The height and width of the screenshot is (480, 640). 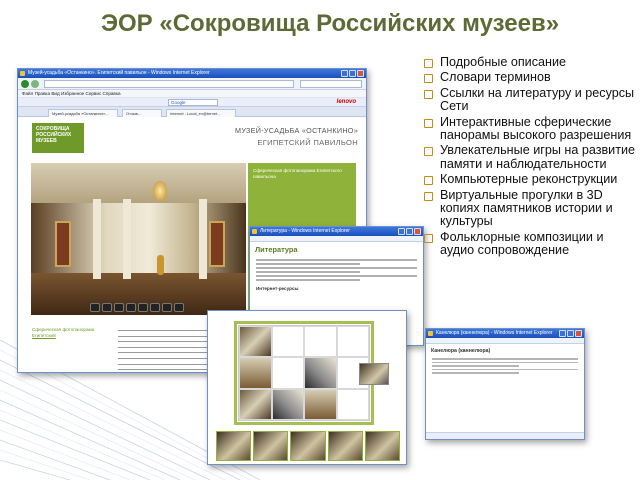 I want to click on browser-search-field, so click(x=331, y=84).